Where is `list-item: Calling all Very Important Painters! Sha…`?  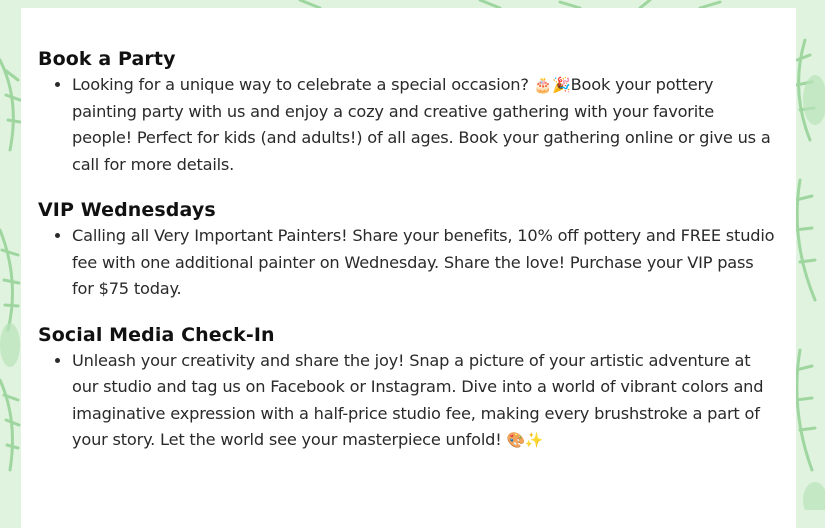 list-item: Calling all Very Important Painters! Sha… is located at coordinates (425, 263).